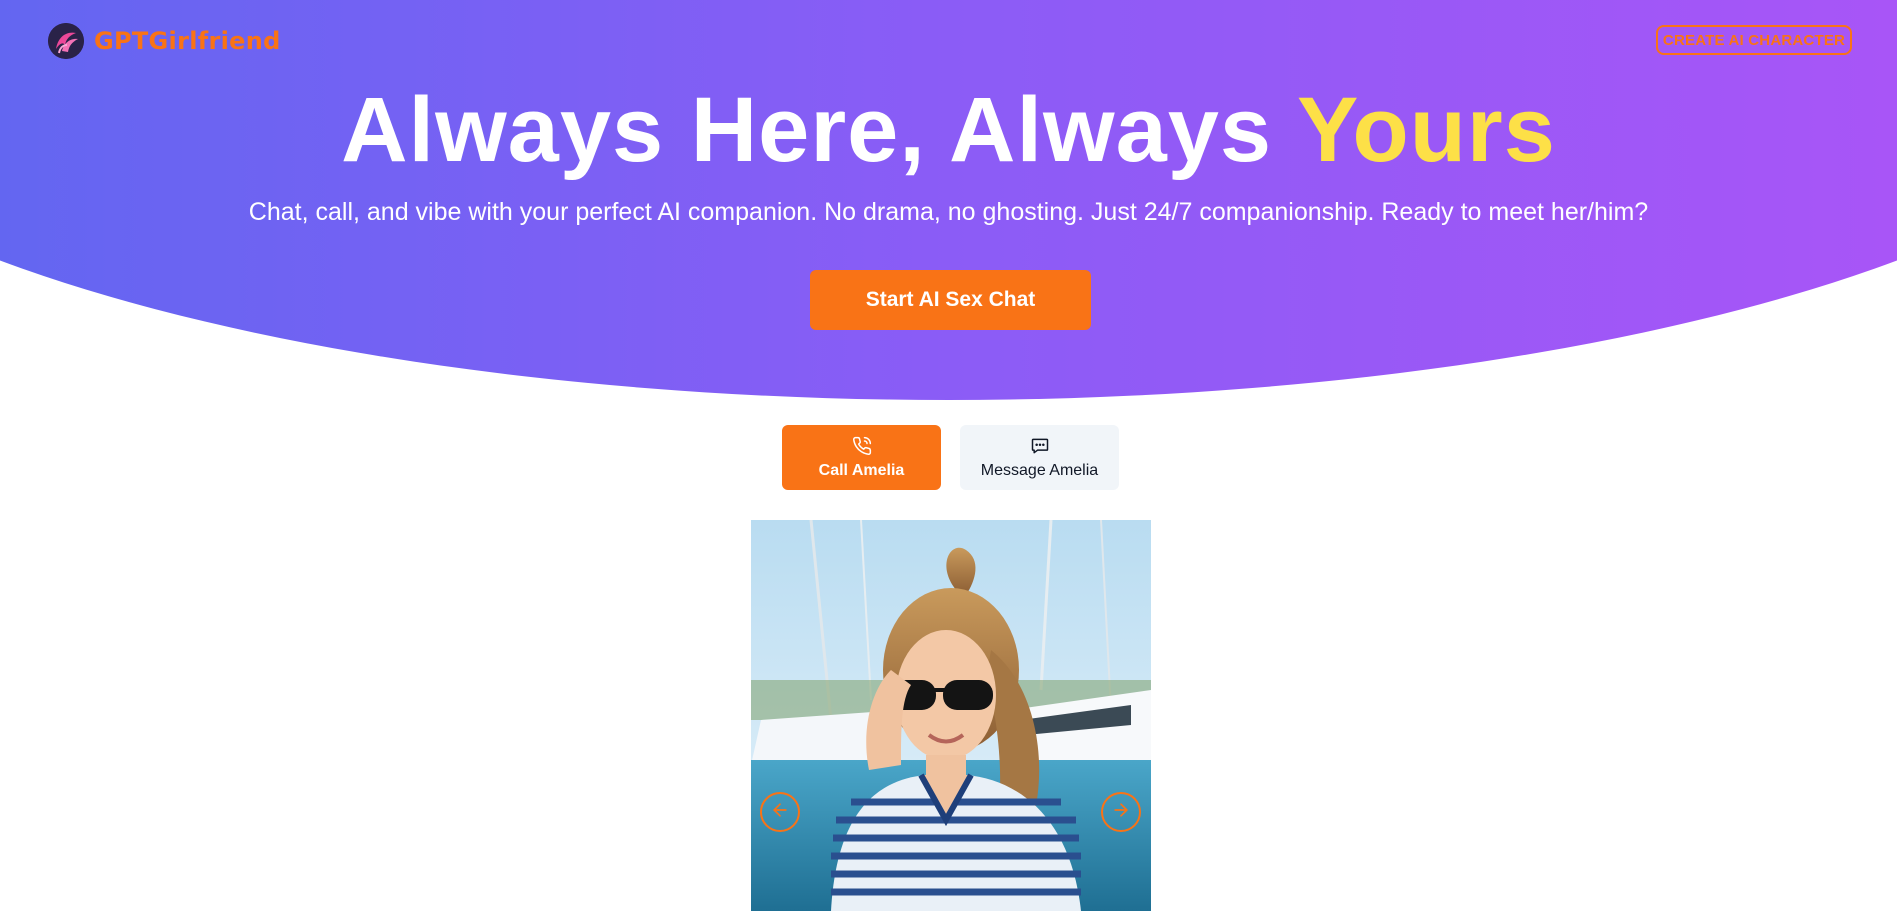  Describe the element at coordinates (819, 130) in the screenshot. I see `headline-main: Always Here, Always` at that location.